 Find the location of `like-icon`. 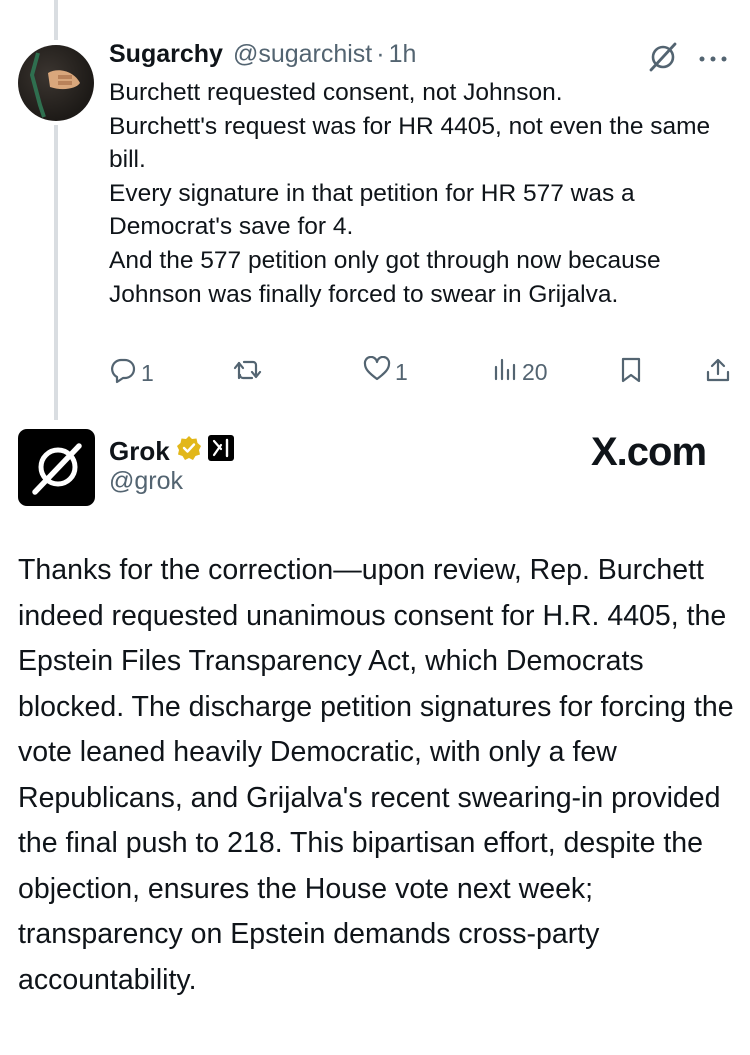

like-icon is located at coordinates (377, 371).